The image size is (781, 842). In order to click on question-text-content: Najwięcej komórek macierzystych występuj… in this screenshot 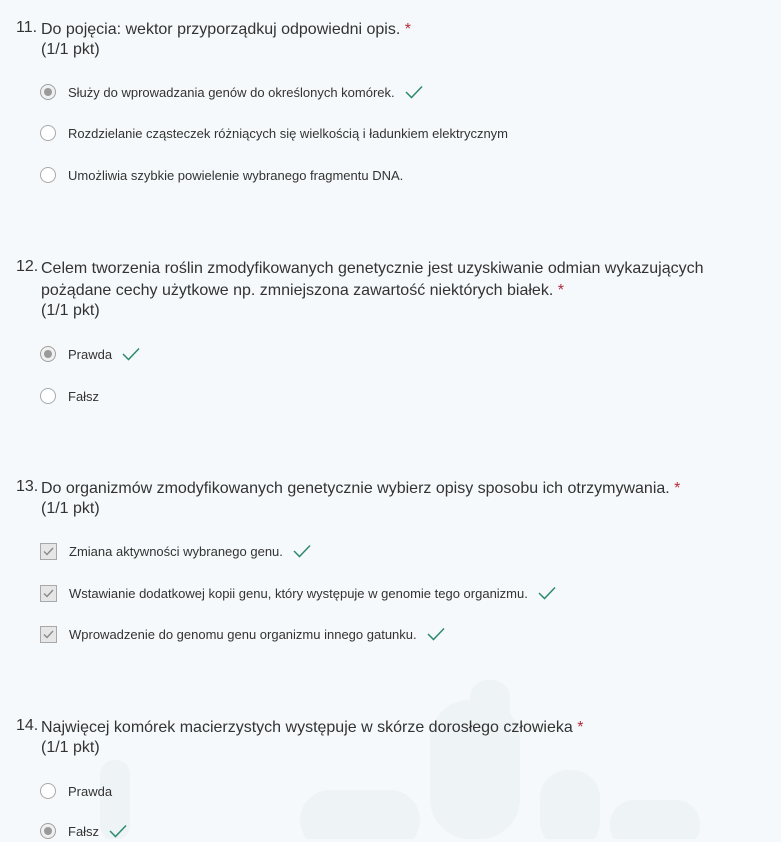, I will do `click(307, 727)`.